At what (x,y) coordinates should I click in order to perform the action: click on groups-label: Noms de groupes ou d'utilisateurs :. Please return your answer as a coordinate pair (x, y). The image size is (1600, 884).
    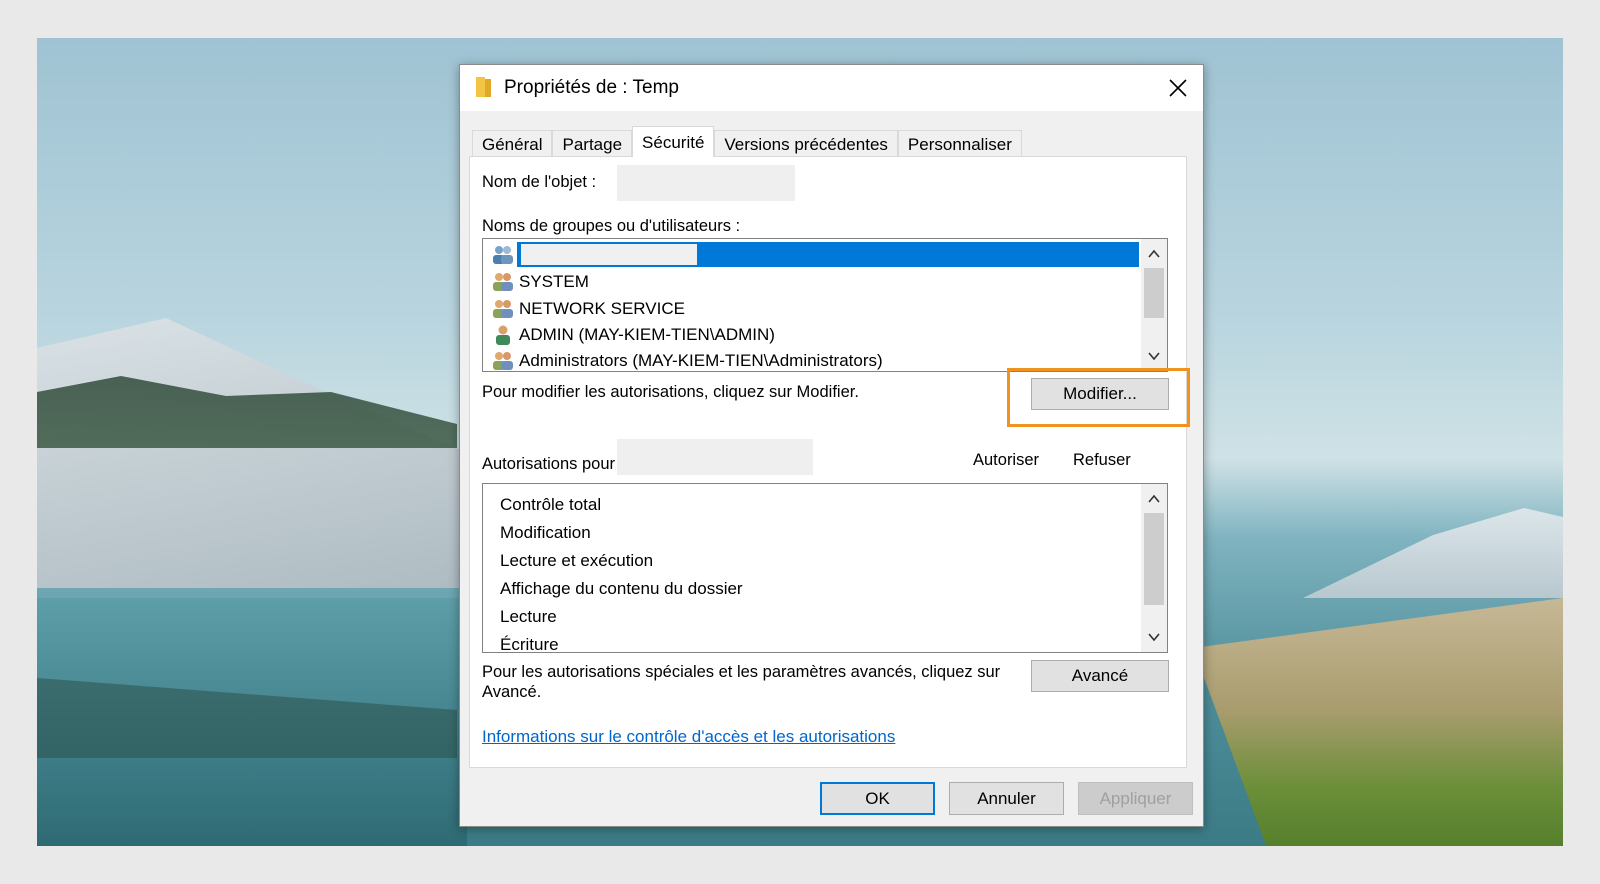
    Looking at the image, I should click on (611, 226).